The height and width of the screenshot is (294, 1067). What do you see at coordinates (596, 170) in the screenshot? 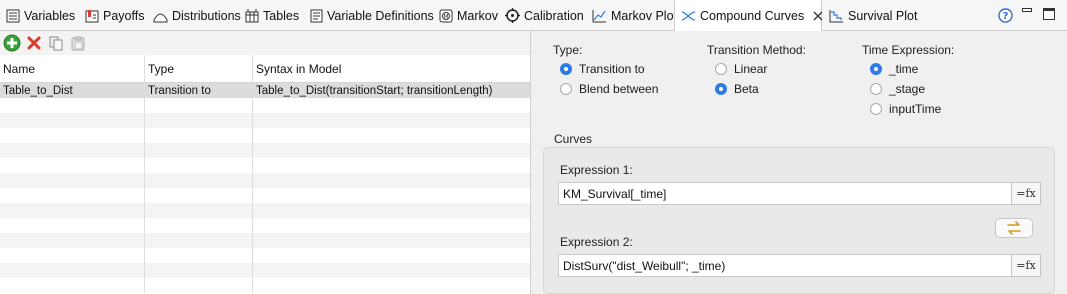
I see `expression-1-label: Expression 1:` at bounding box center [596, 170].